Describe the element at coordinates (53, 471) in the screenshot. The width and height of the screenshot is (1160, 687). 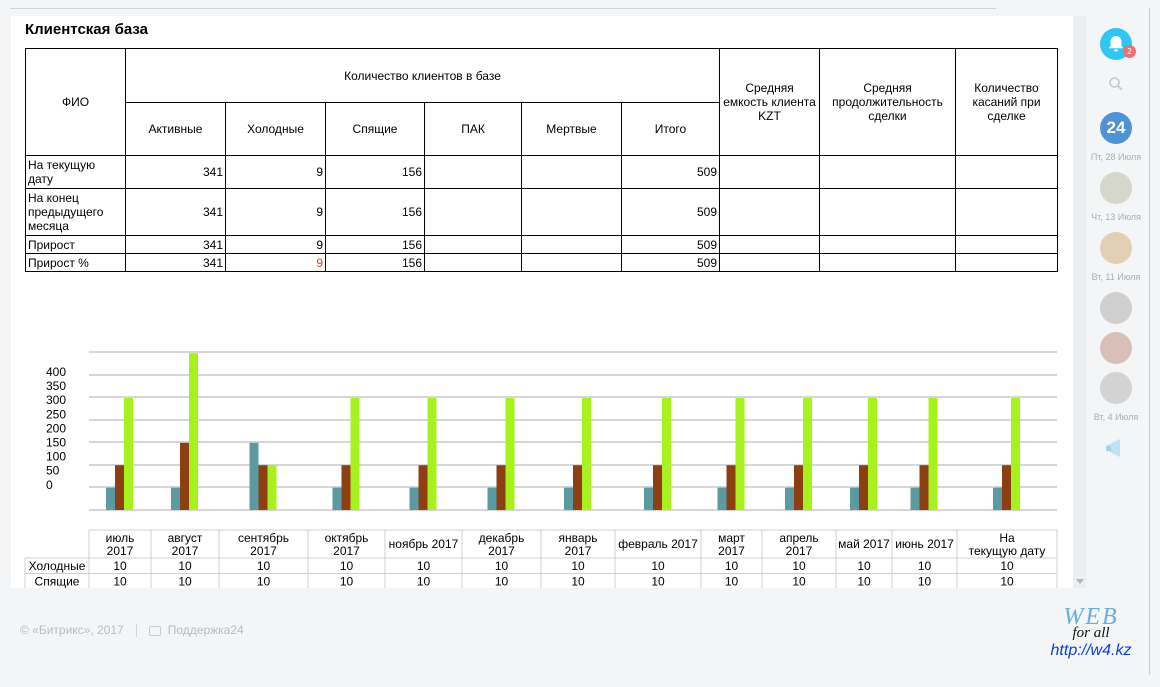
I see `y-tick-label: 50` at that location.